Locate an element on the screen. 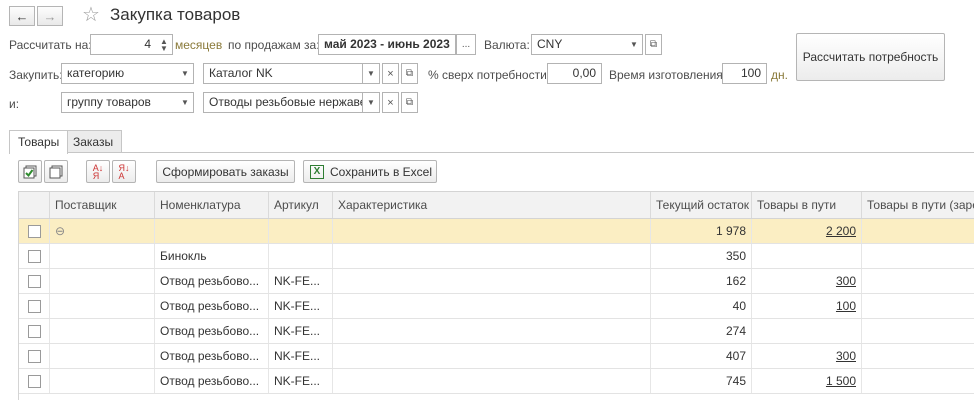 The height and width of the screenshot is (400, 974). group-in-transit-link: 2 200 is located at coordinates (841, 231).